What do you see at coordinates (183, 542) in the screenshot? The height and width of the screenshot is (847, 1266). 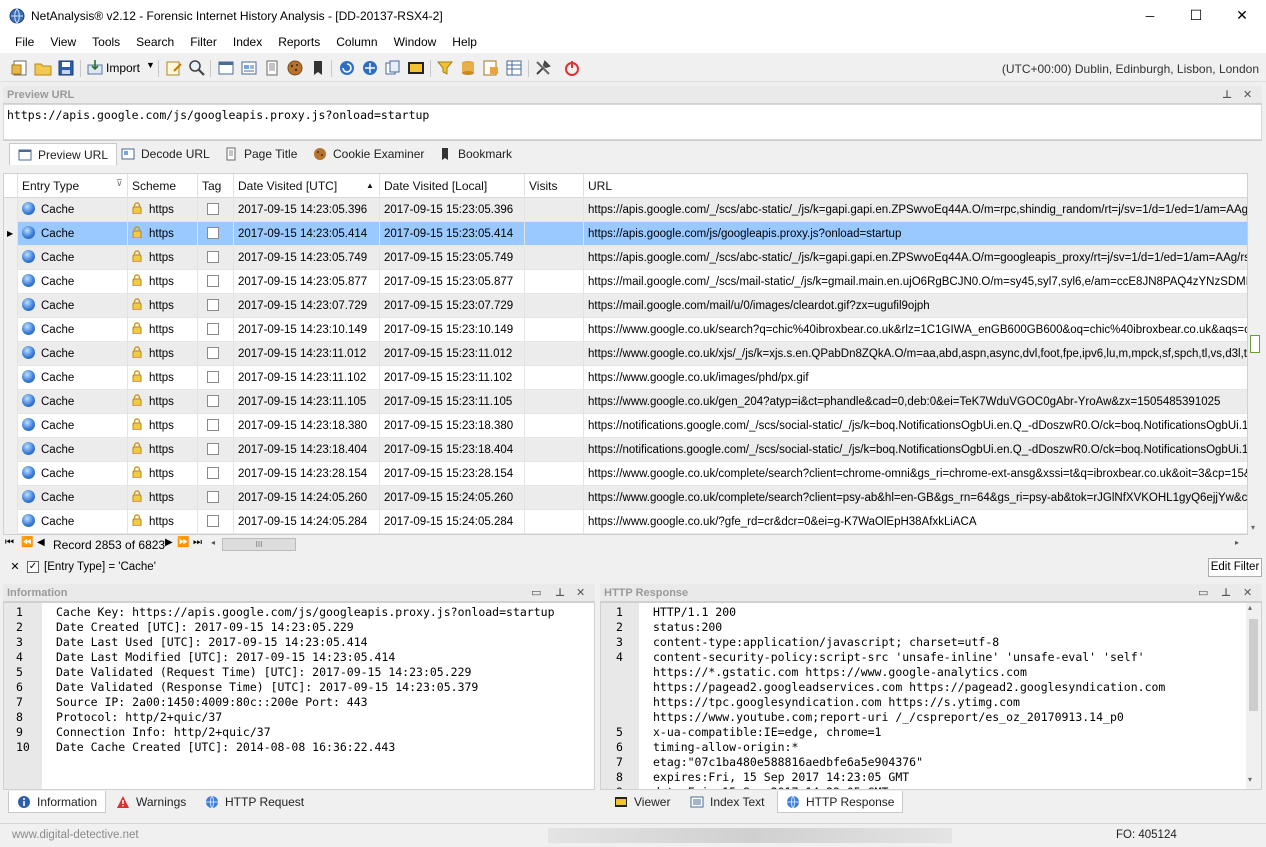 I see `next-page-icon: ⏩` at bounding box center [183, 542].